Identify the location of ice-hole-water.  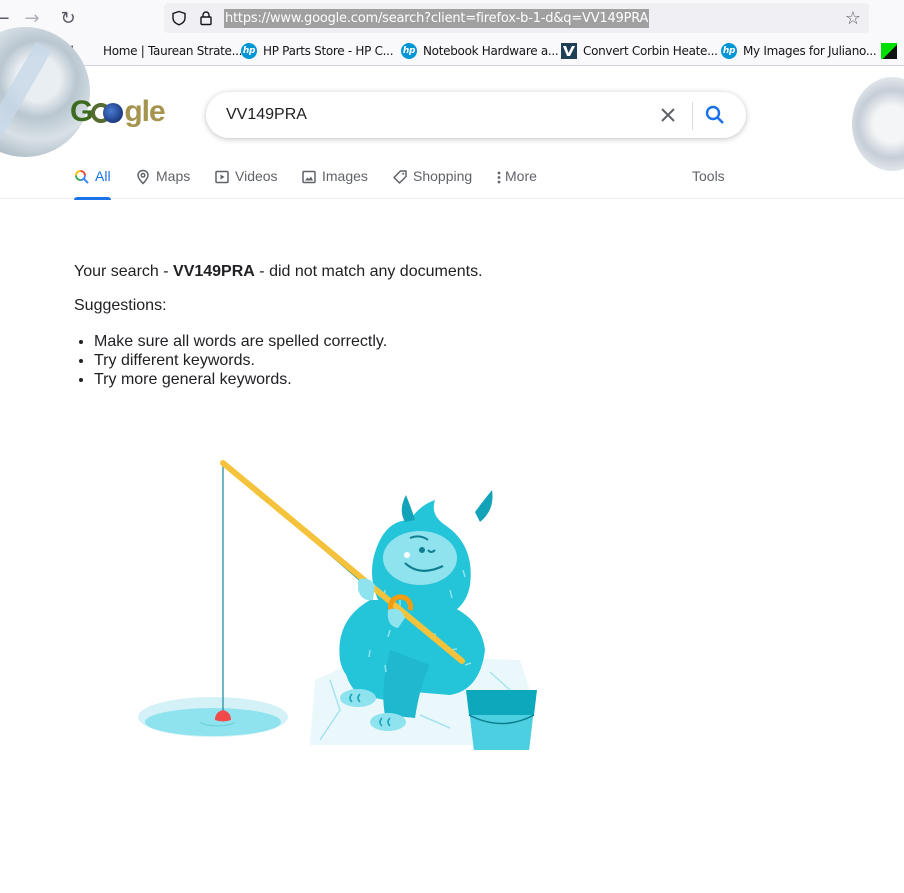
(213, 722).